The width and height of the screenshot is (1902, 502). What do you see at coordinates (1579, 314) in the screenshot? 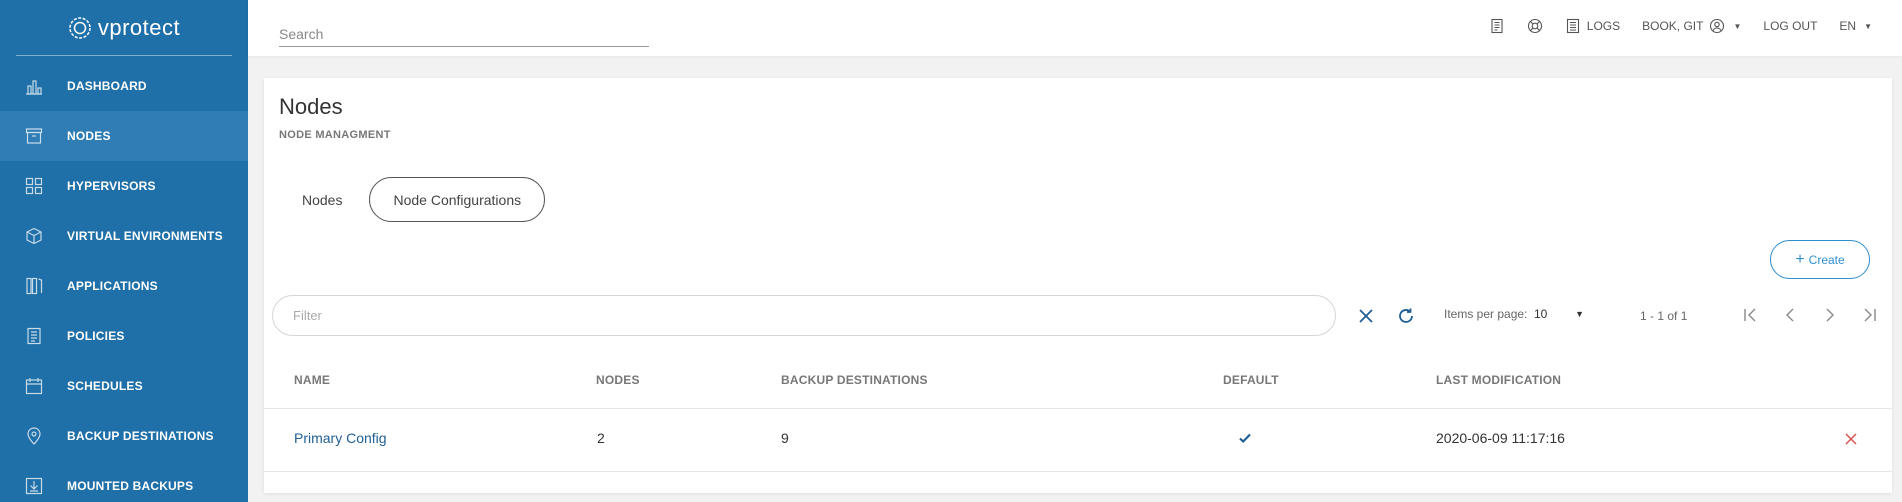
I see `dropdown-arrow-icon: ▼` at bounding box center [1579, 314].